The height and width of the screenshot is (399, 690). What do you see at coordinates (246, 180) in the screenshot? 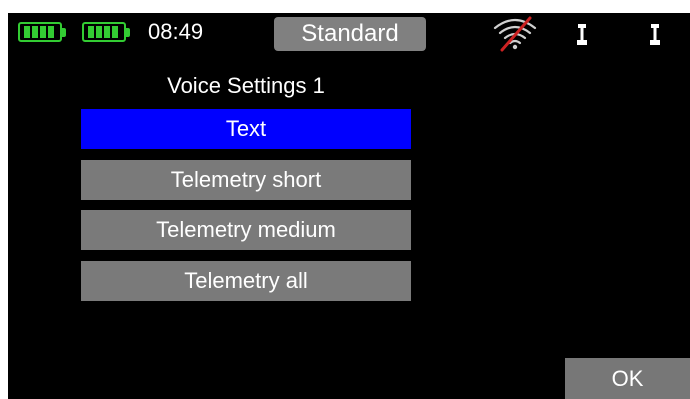
I see `menu-item-telemetry-short: Telemetry short` at bounding box center [246, 180].